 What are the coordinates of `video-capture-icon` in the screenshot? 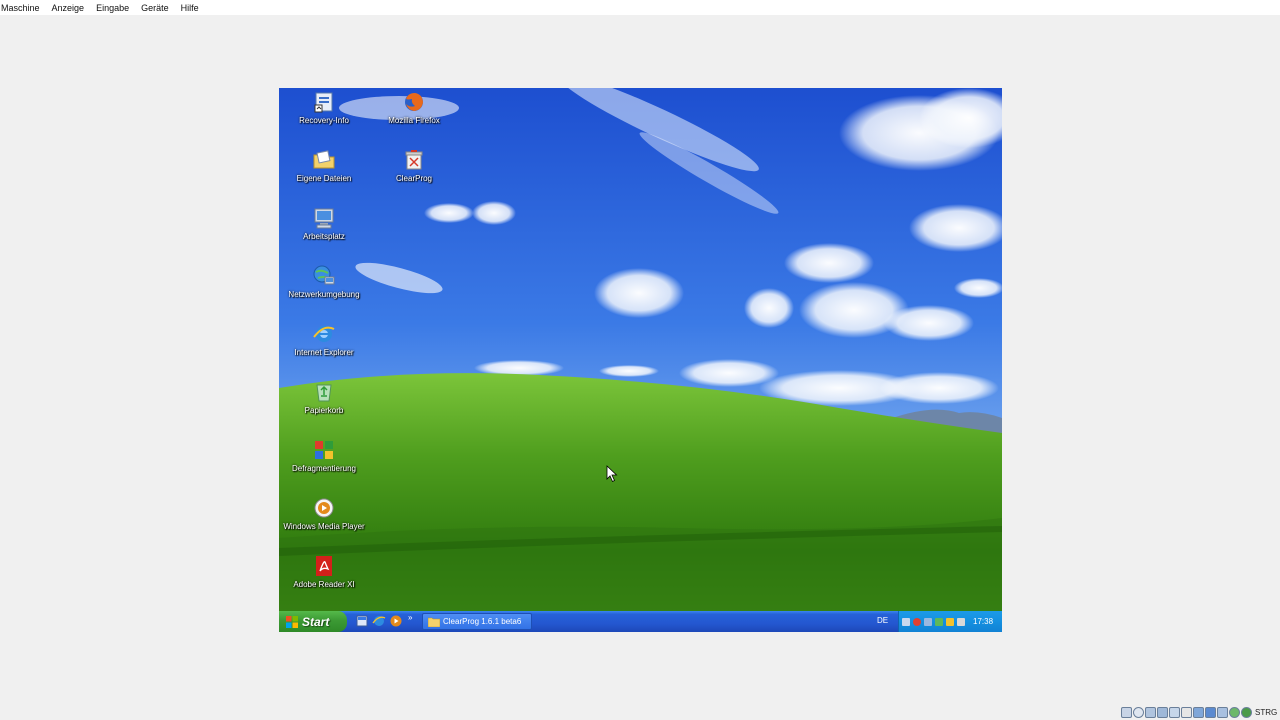 It's located at (1210, 712).